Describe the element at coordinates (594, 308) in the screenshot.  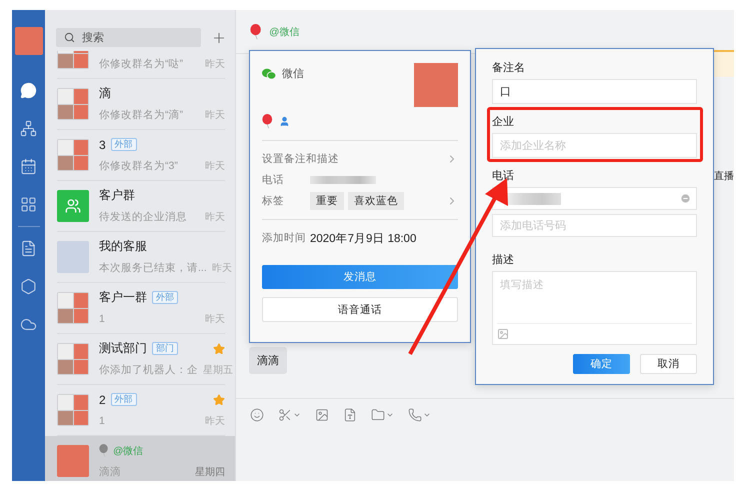
I see `description-field: 填写描述` at that location.